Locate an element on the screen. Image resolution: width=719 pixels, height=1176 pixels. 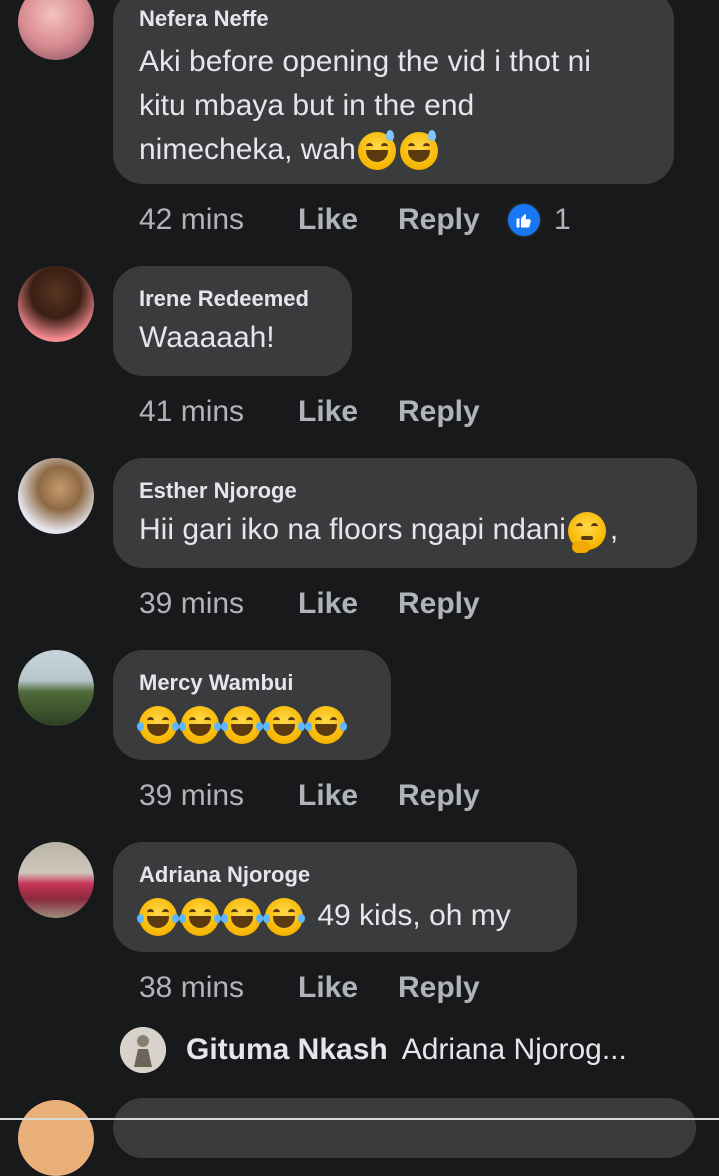
reaction-count: 1 is located at coordinates (562, 219).